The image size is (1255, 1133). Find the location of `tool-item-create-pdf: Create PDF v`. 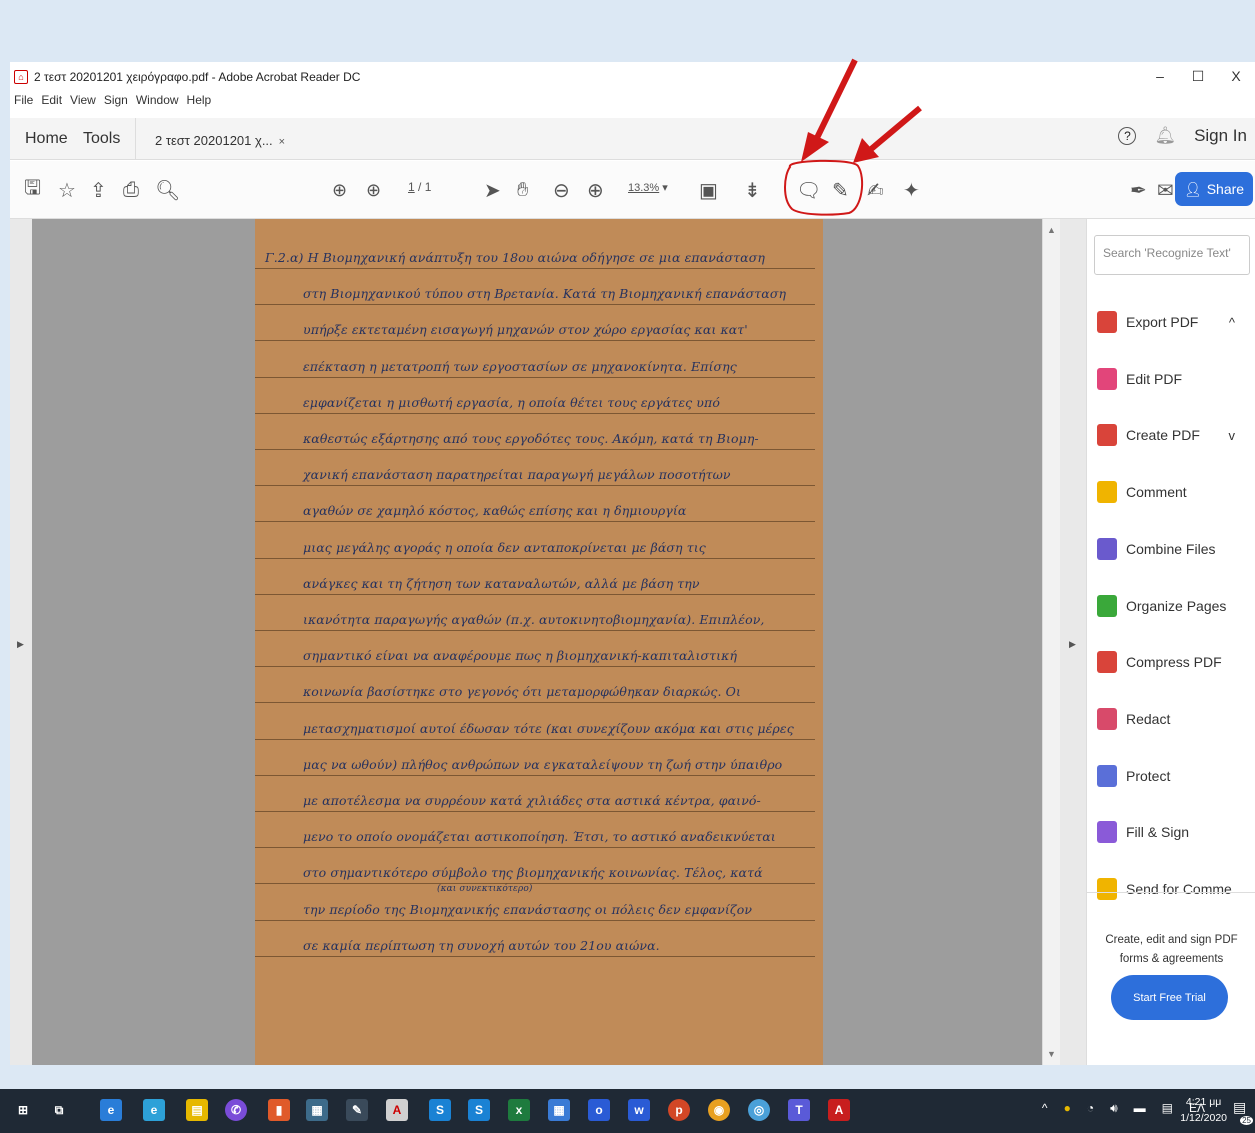

tool-item-create-pdf: Create PDF v is located at coordinates (1172, 435).